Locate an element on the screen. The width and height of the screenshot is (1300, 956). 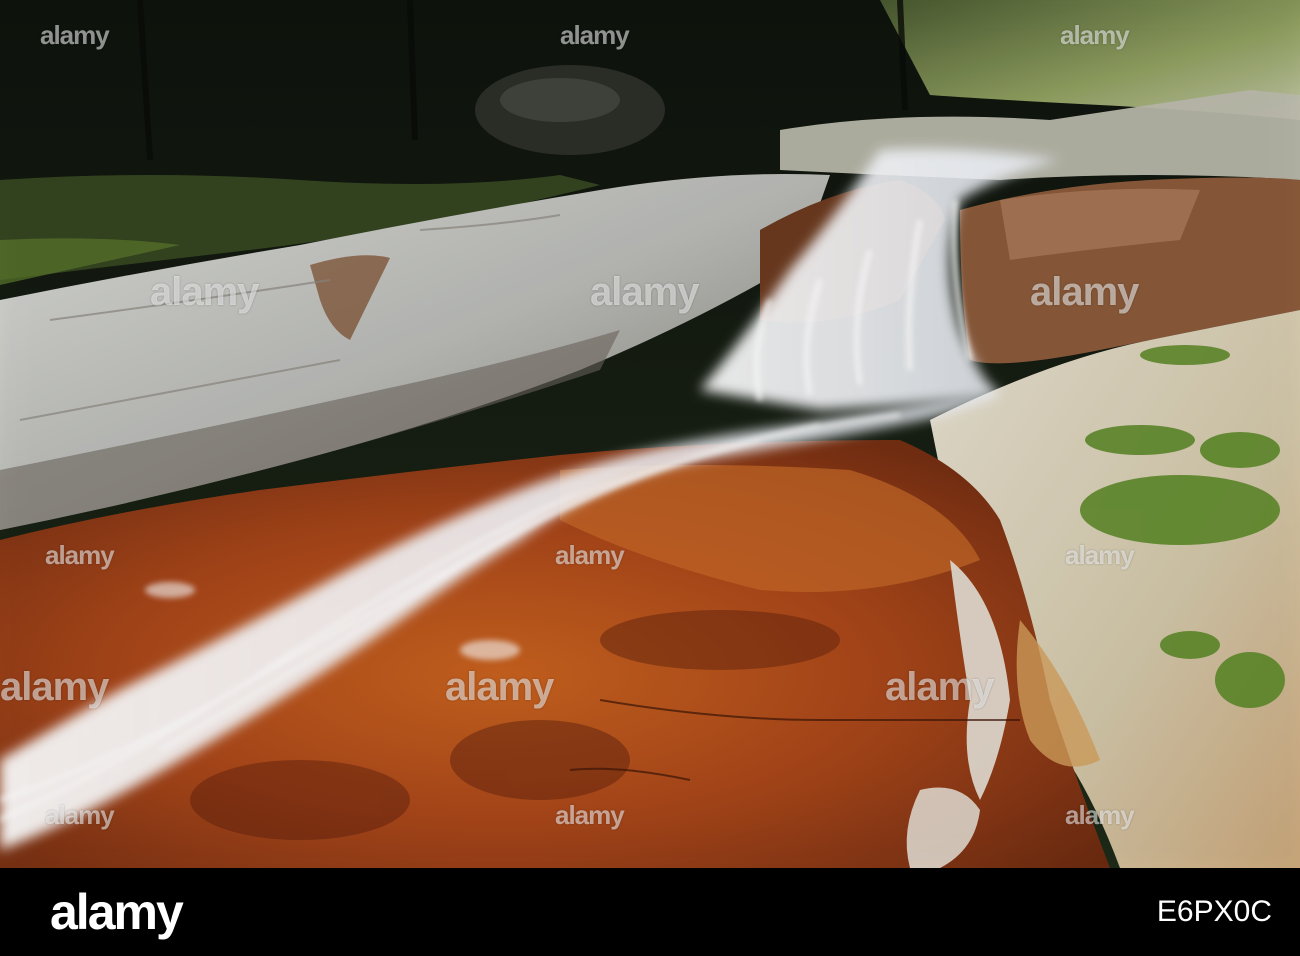
image-id: E6PX0C is located at coordinates (1214, 912).